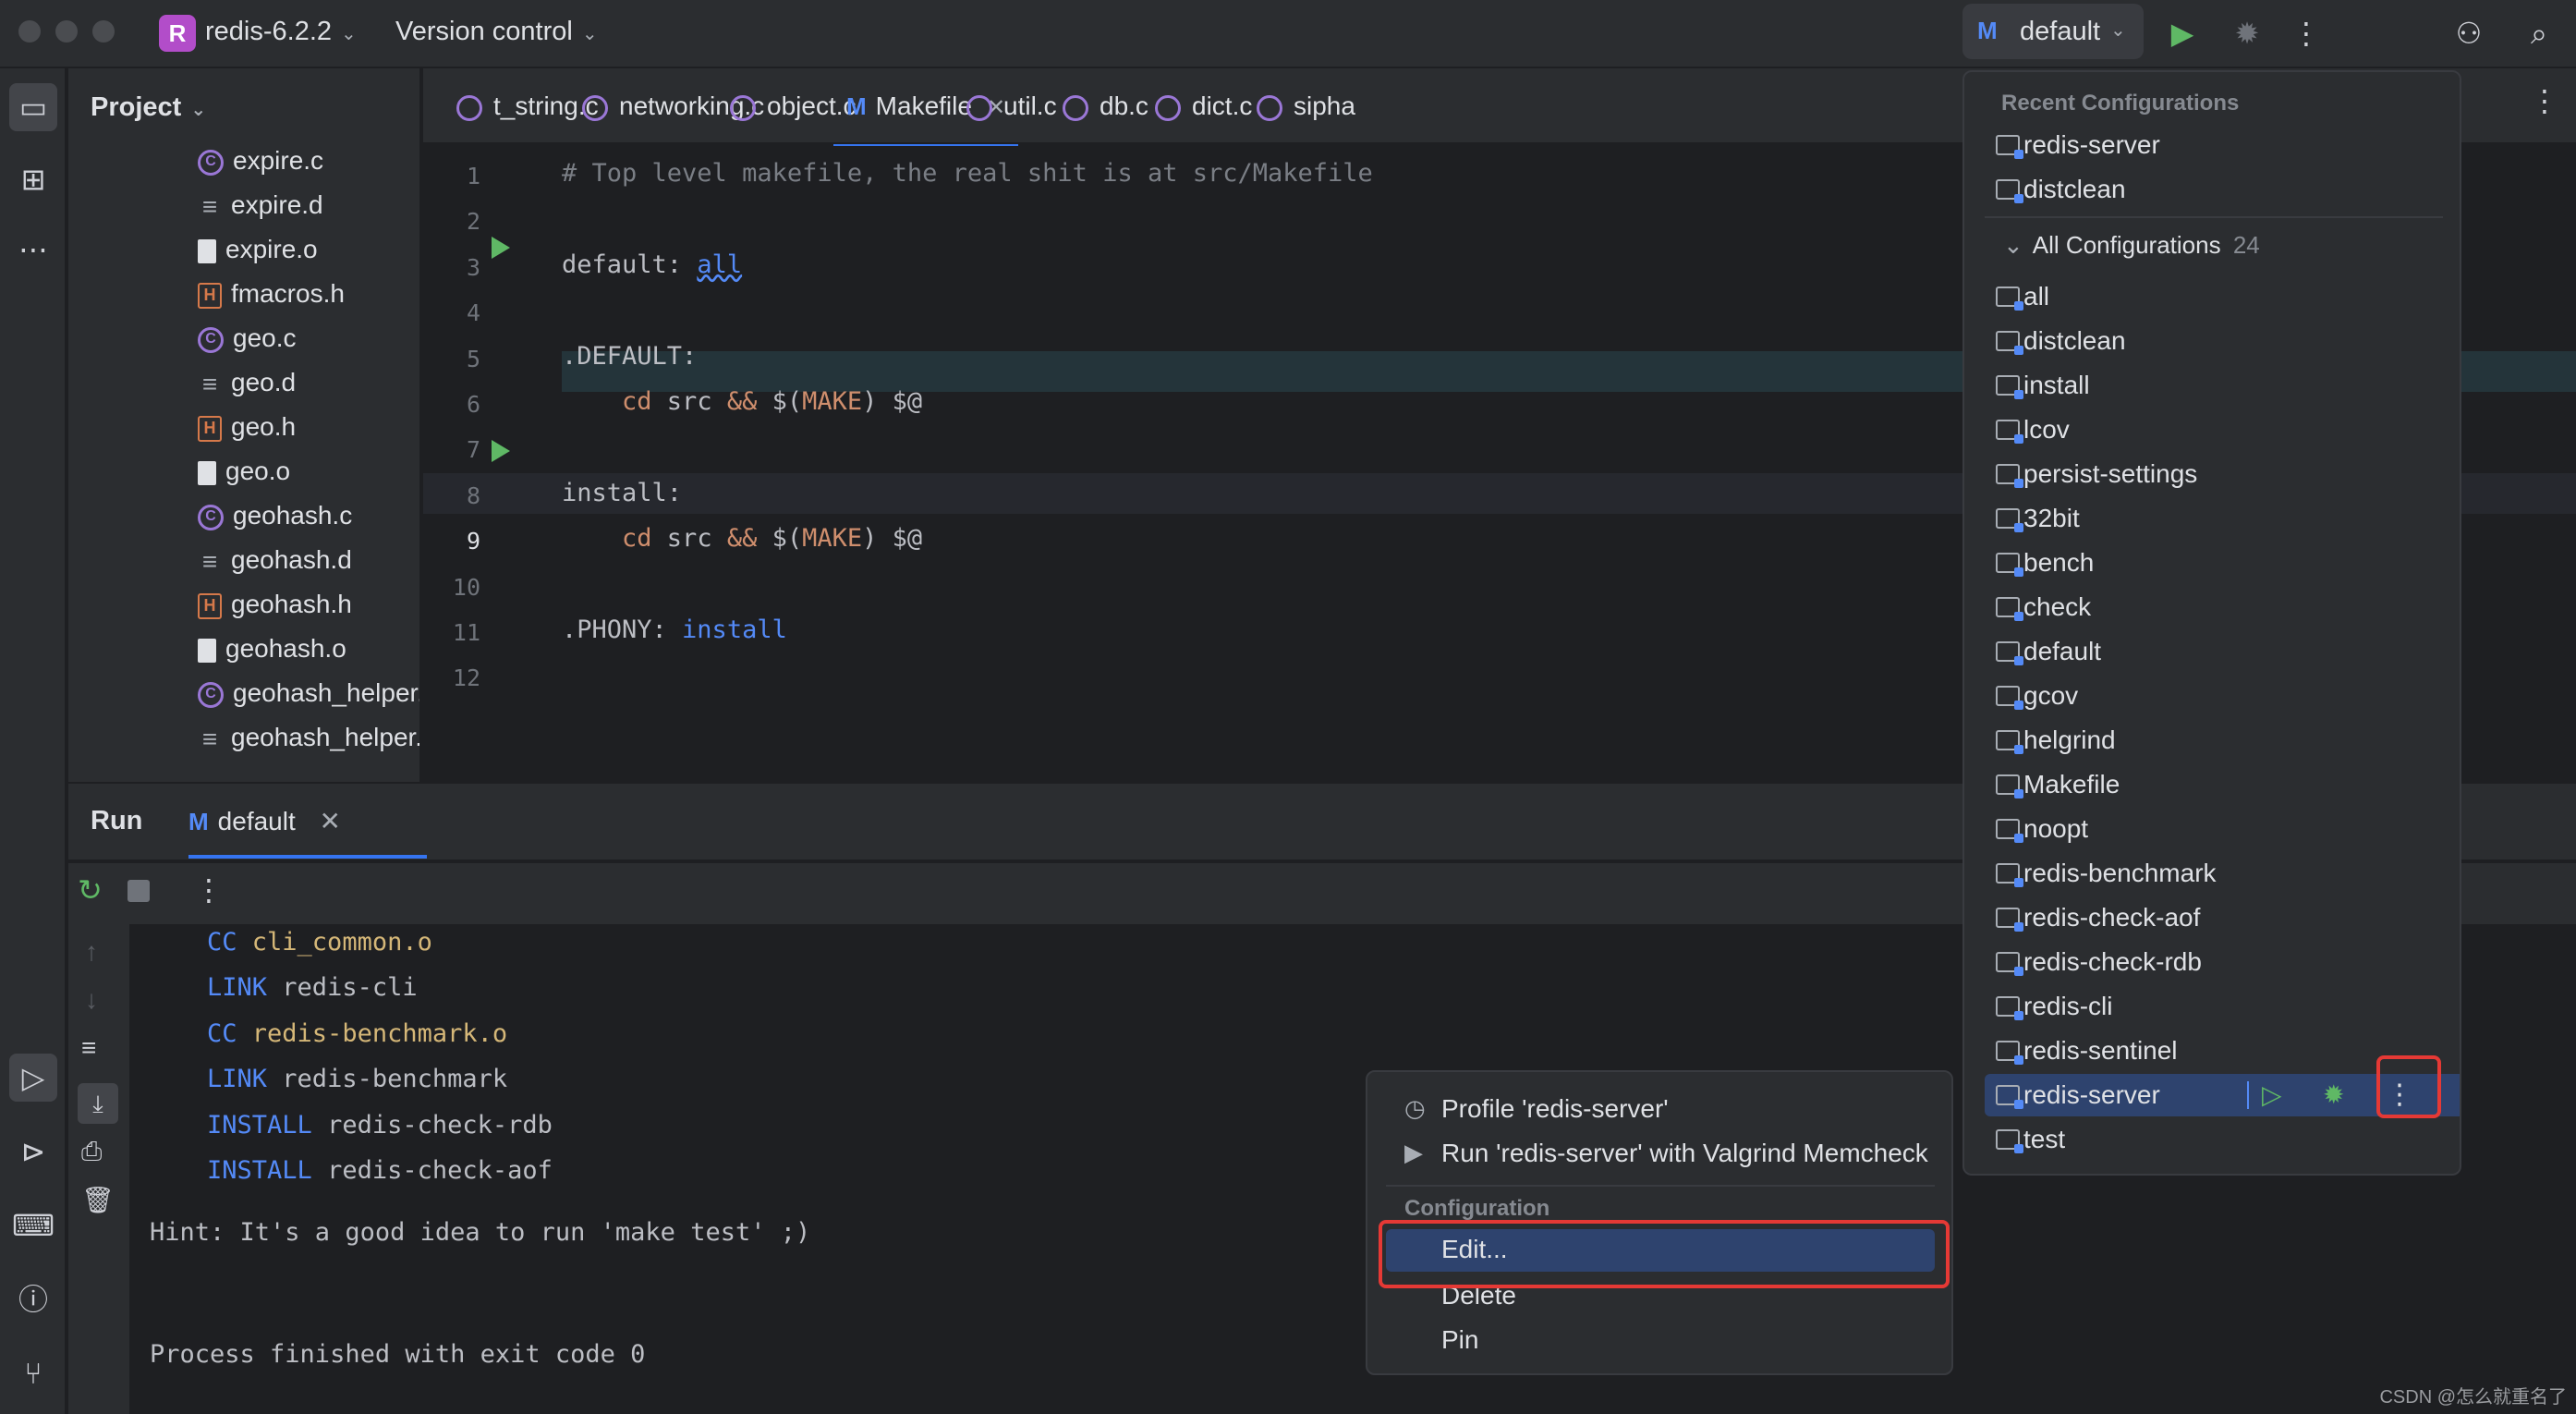 This screenshot has height=1414, width=2576. Describe the element at coordinates (1459, 1340) in the screenshot. I see `menu-item-pin: Pin` at that location.